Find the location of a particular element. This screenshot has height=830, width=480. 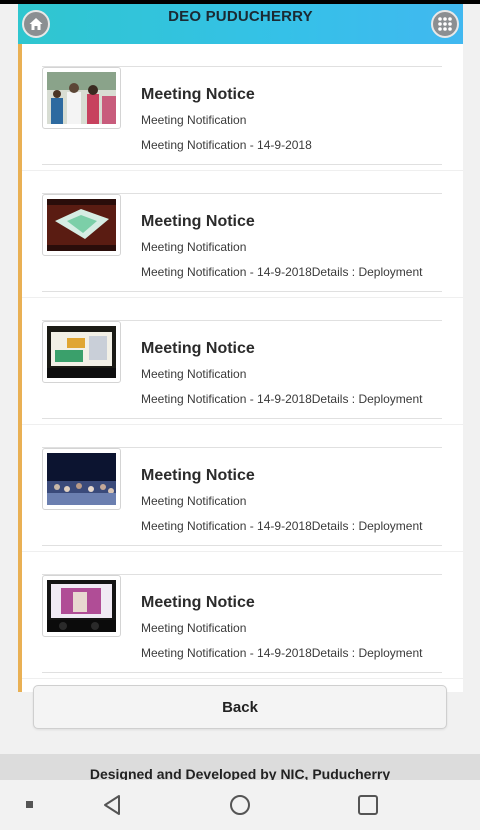

crowd-photo is located at coordinates (81, 479).